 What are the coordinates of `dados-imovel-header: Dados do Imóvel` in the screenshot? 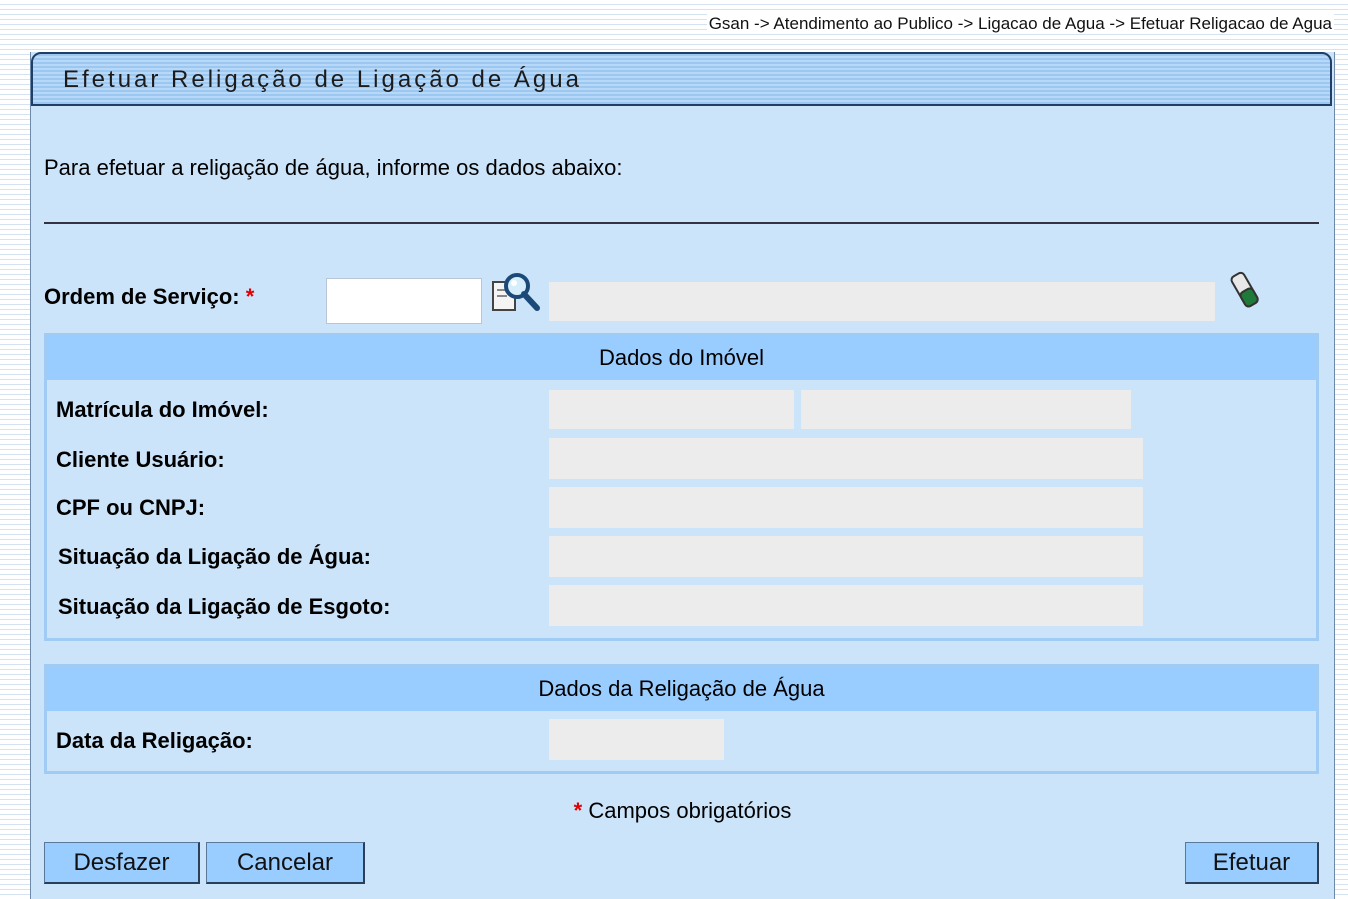 It's located at (681, 358).